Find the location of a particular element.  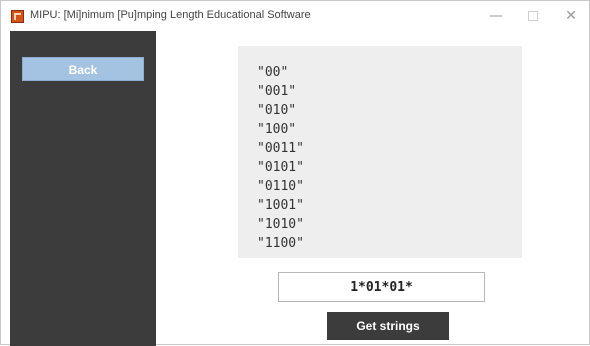

maximize-icon is located at coordinates (533, 16).